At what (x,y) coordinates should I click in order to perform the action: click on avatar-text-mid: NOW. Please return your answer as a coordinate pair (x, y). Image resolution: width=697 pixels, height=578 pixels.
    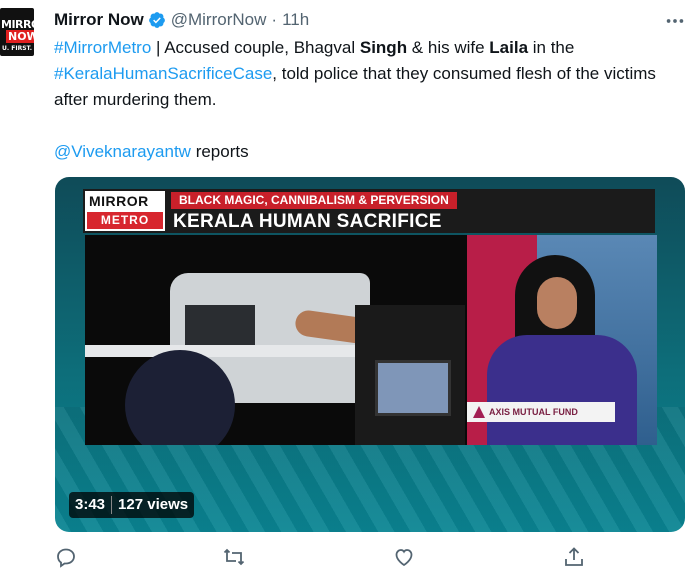
    Looking at the image, I should click on (20, 36).